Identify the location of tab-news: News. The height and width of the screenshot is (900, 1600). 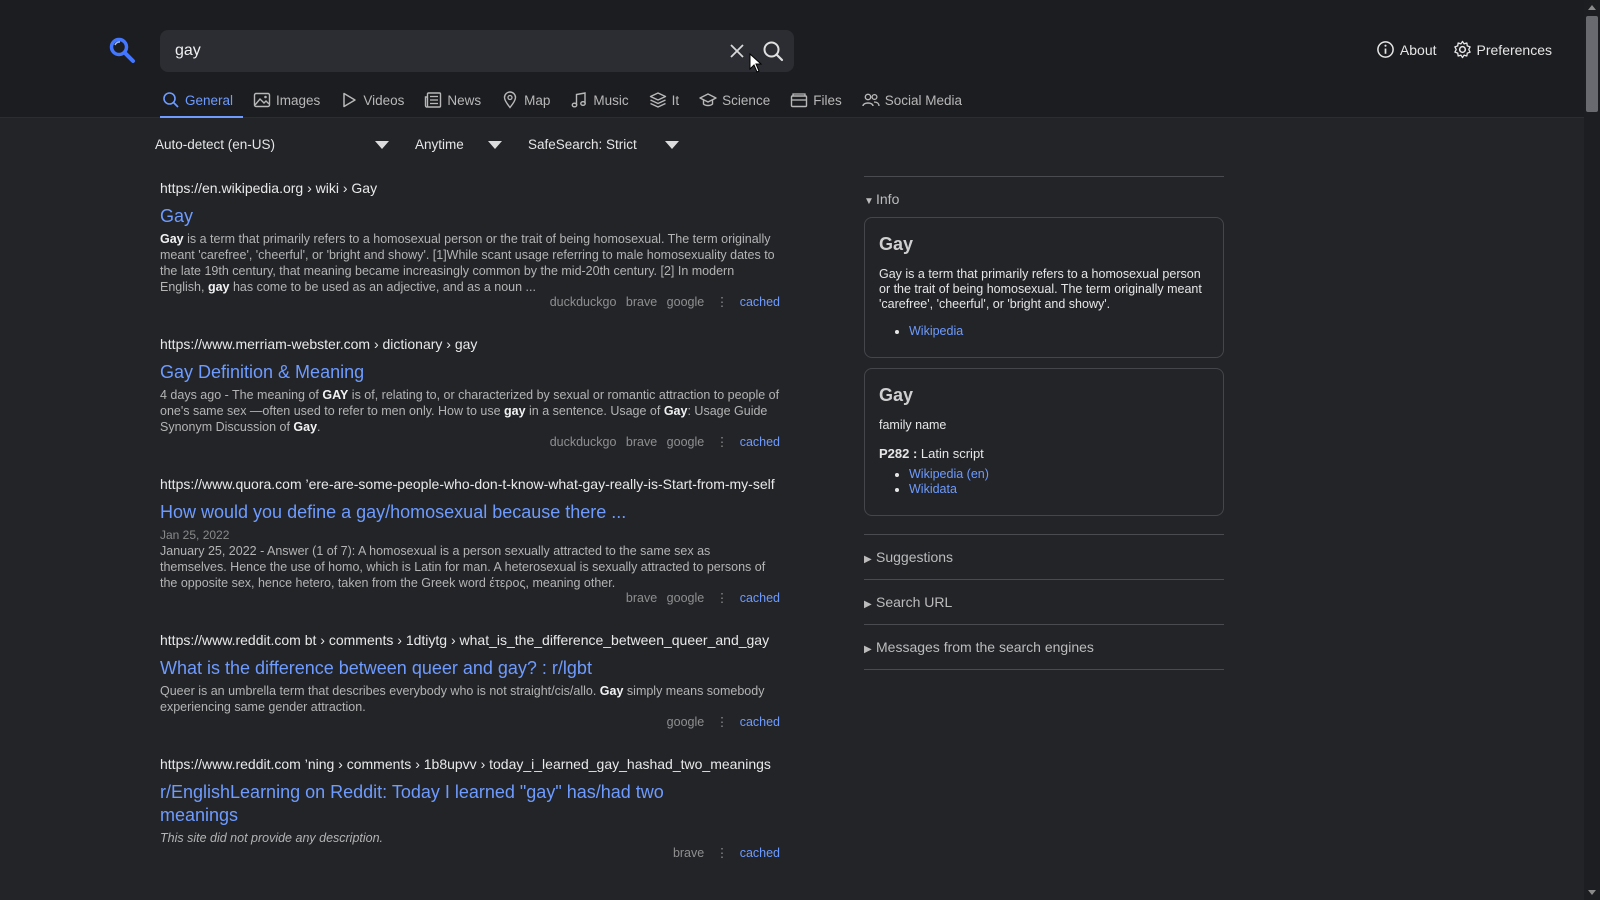
(456, 104).